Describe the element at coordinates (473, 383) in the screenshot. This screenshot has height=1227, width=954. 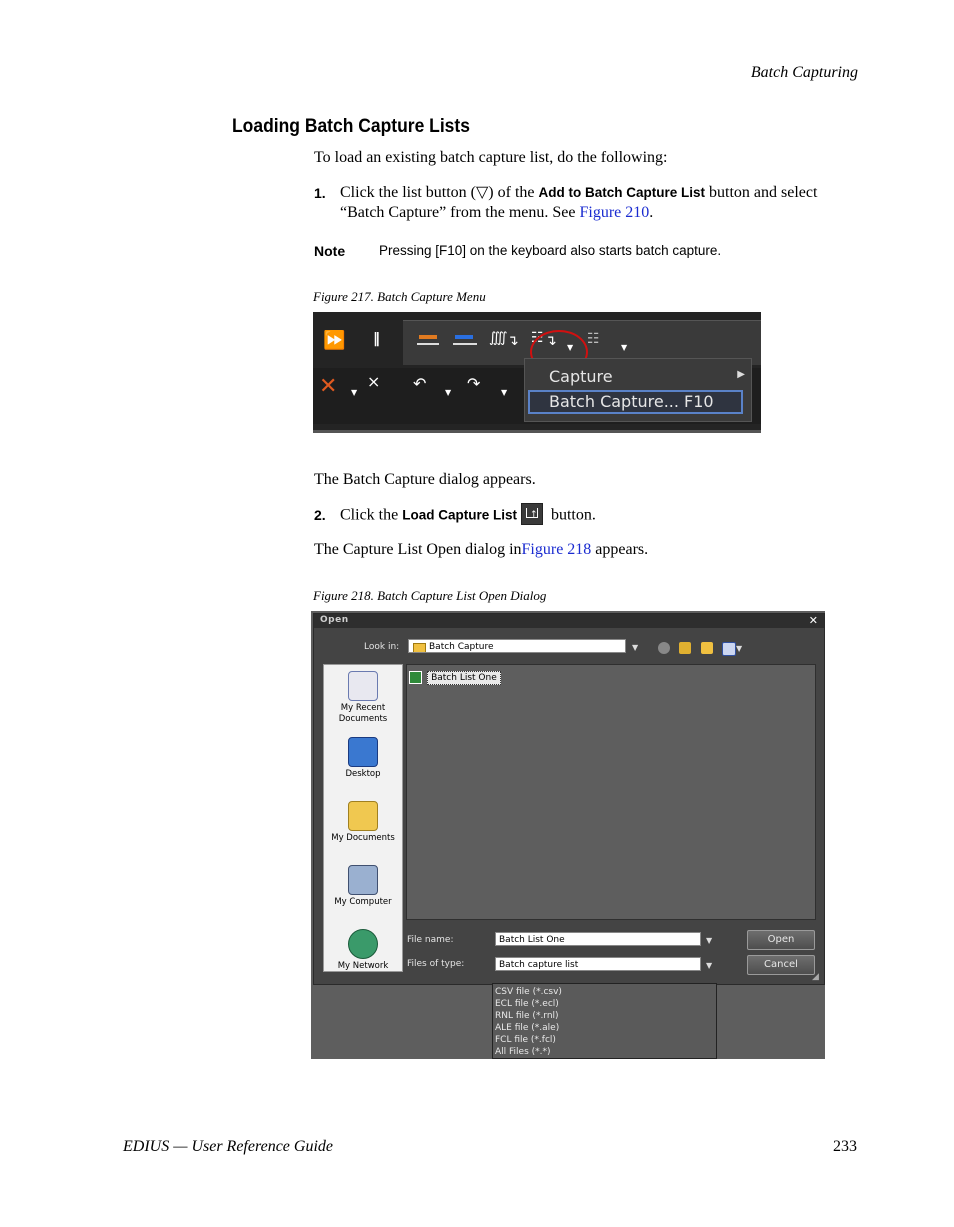
I see `redo-icon: ↷` at that location.